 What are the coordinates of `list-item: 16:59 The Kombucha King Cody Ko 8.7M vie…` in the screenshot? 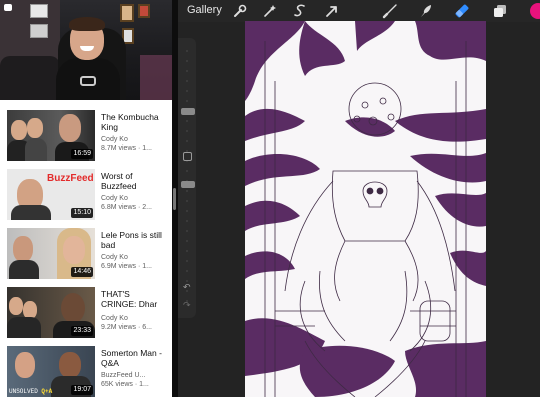 It's located at (86, 131).